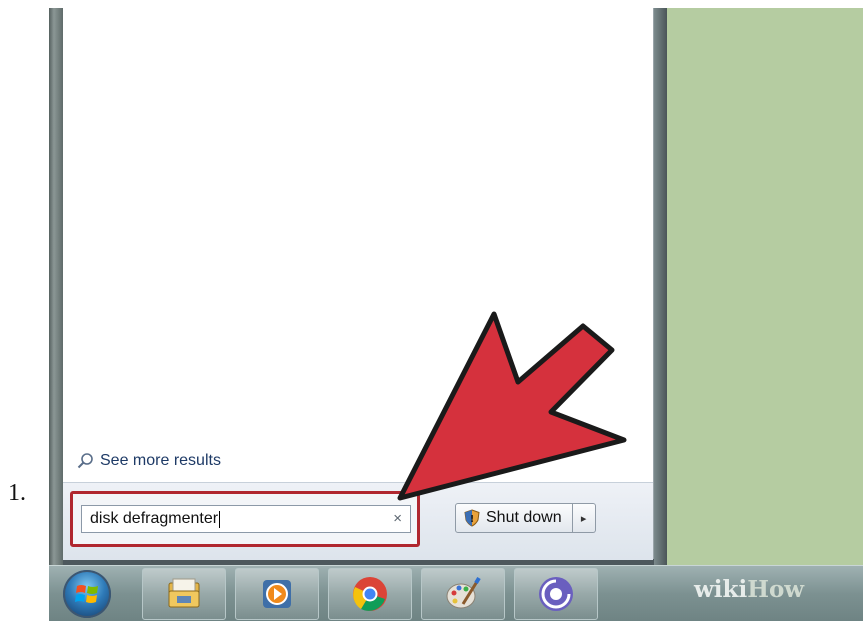  Describe the element at coordinates (512, 406) in the screenshot. I see `annotation-arrow-icon` at that location.